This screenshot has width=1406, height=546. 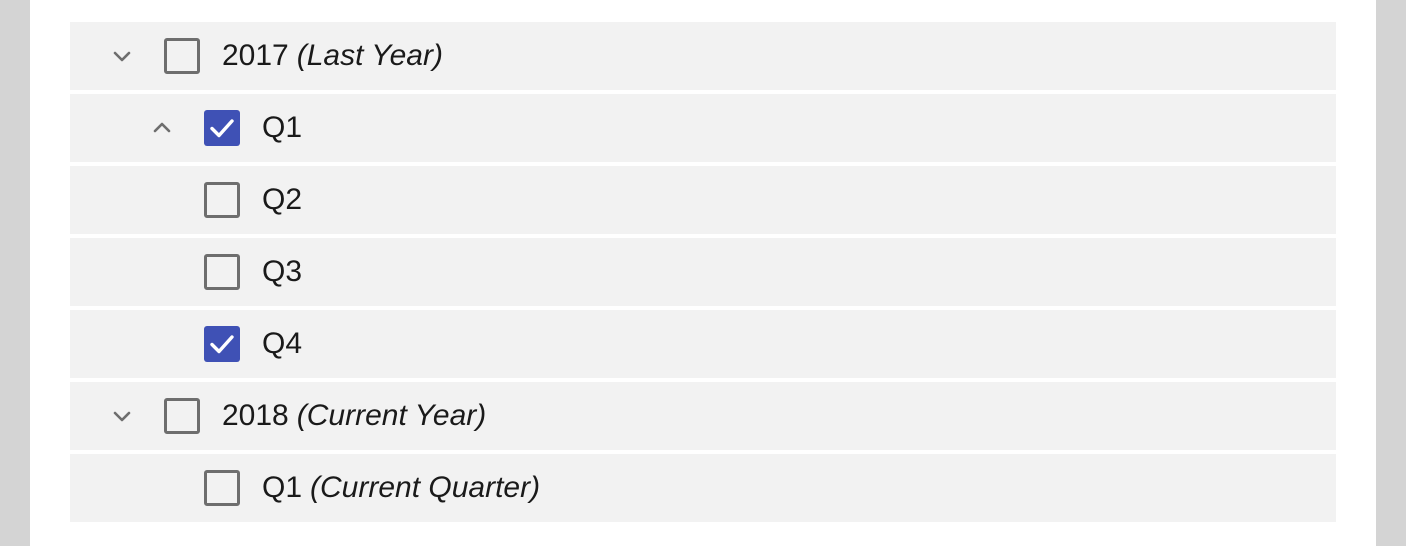 I want to click on tree-row-2017-q4: Q4, so click(x=703, y=344).